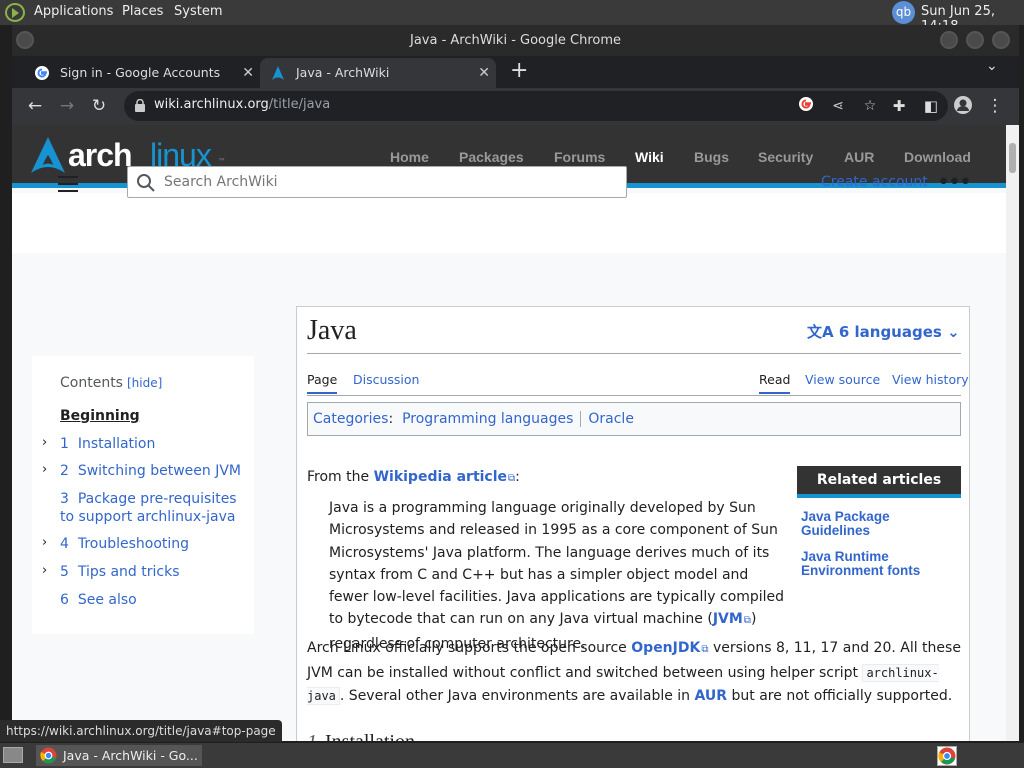 Image resolution: width=1024 pixels, height=768 pixels. What do you see at coordinates (669, 648) in the screenshot?
I see `openjdk-link: OpenJDK` at bounding box center [669, 648].